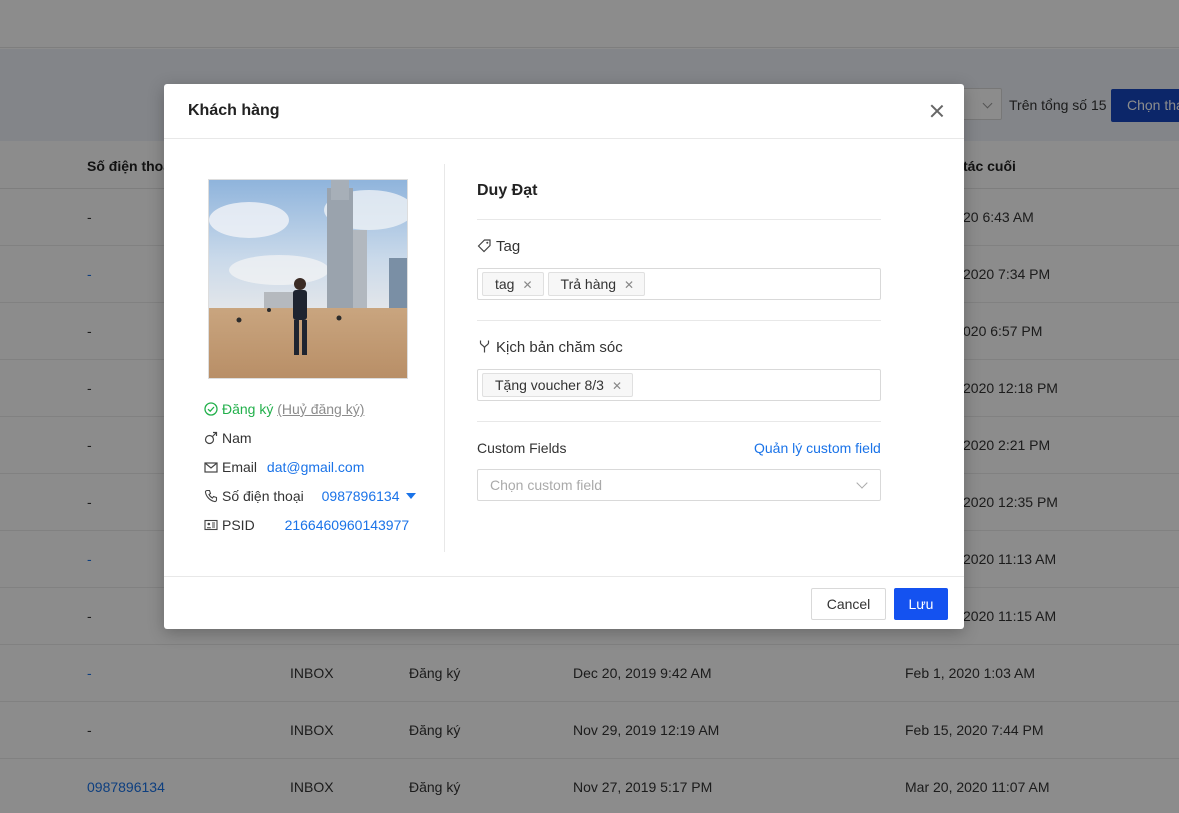  I want to click on subscribe-status-text: Đăng ký, so click(248, 409).